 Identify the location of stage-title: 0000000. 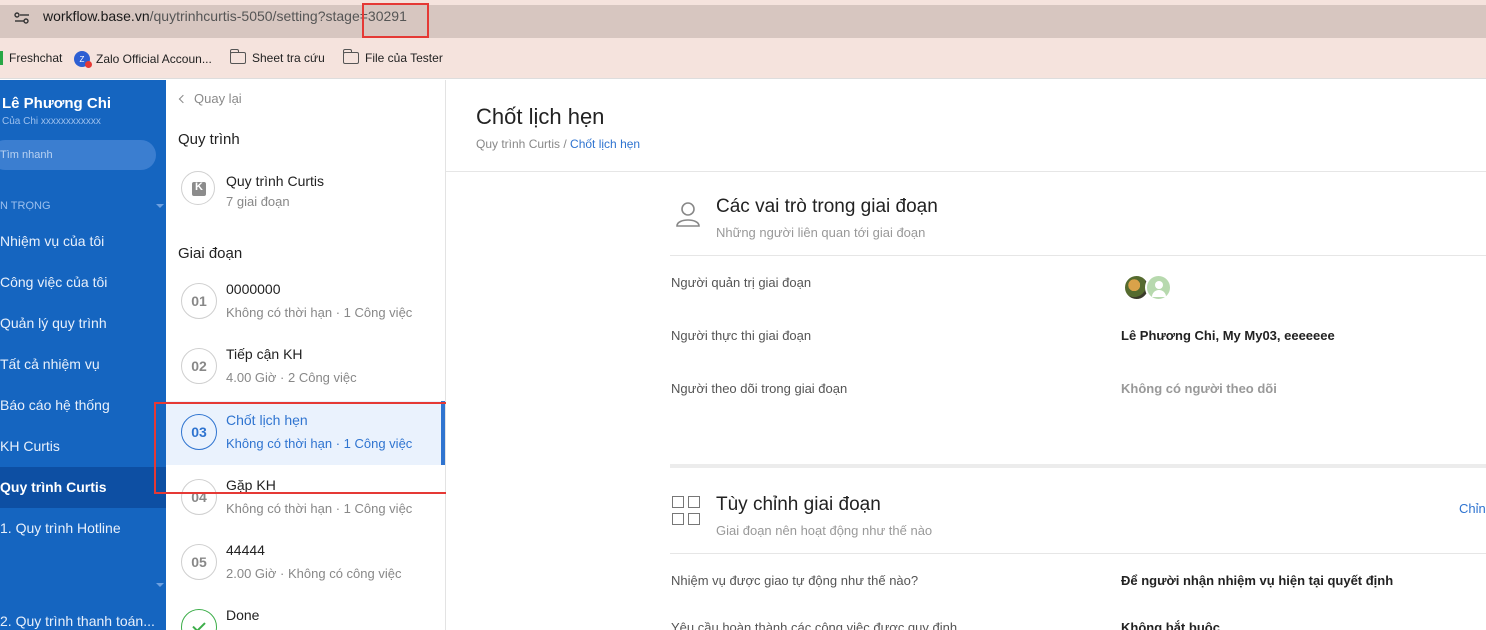
(253, 289).